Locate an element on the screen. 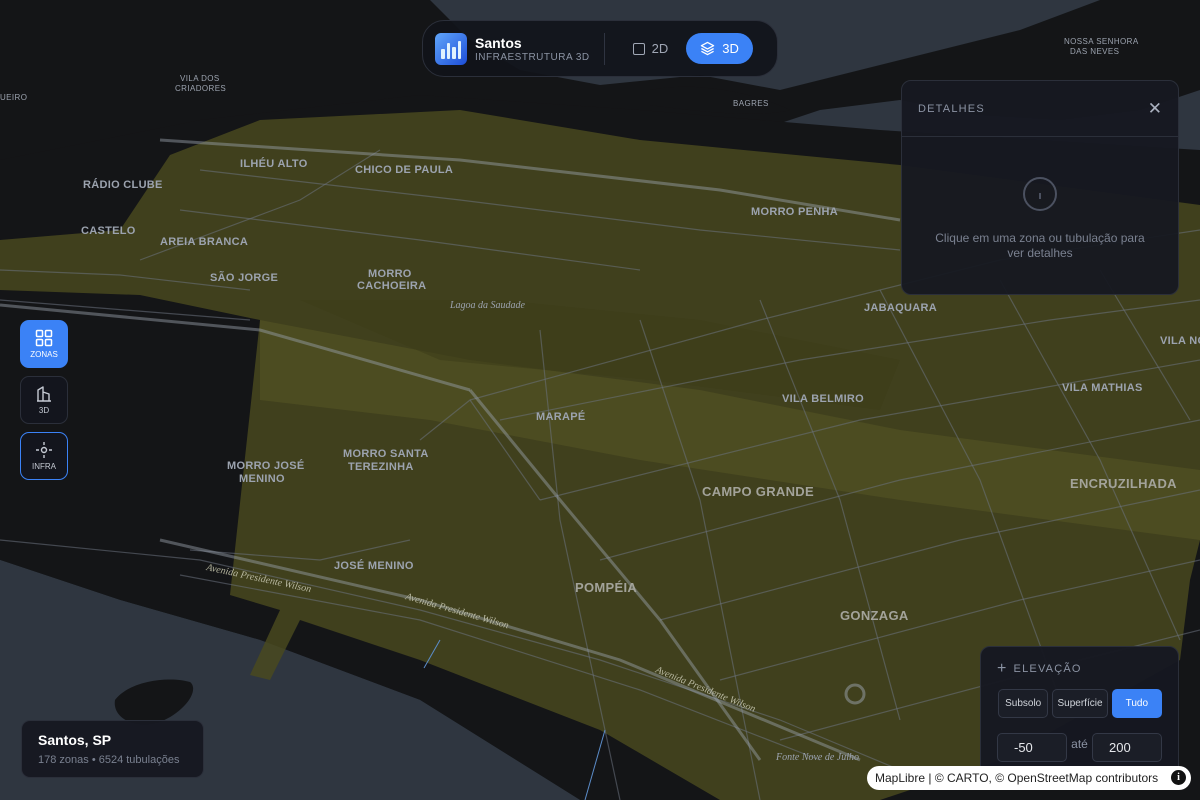  infra-label: INFRA is located at coordinates (44, 466).